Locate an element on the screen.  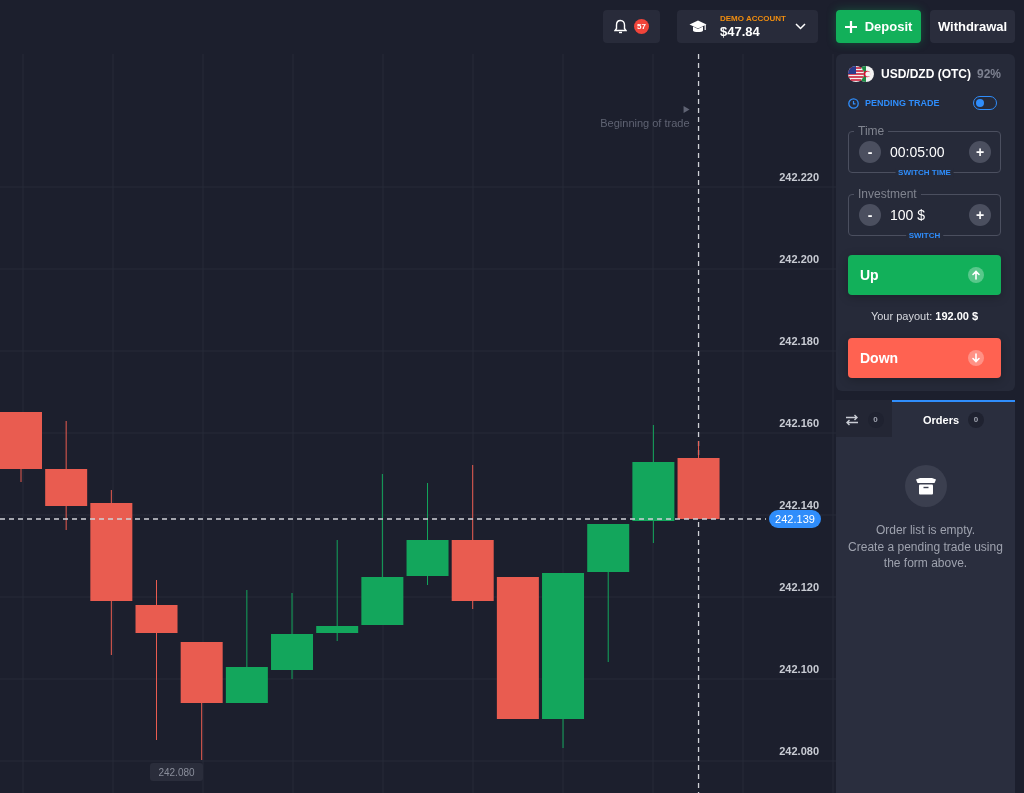
price-axis-label: 242.180 is located at coordinates (799, 341).